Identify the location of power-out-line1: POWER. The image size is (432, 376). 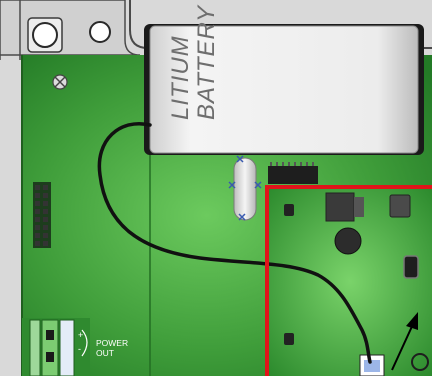
(112, 343).